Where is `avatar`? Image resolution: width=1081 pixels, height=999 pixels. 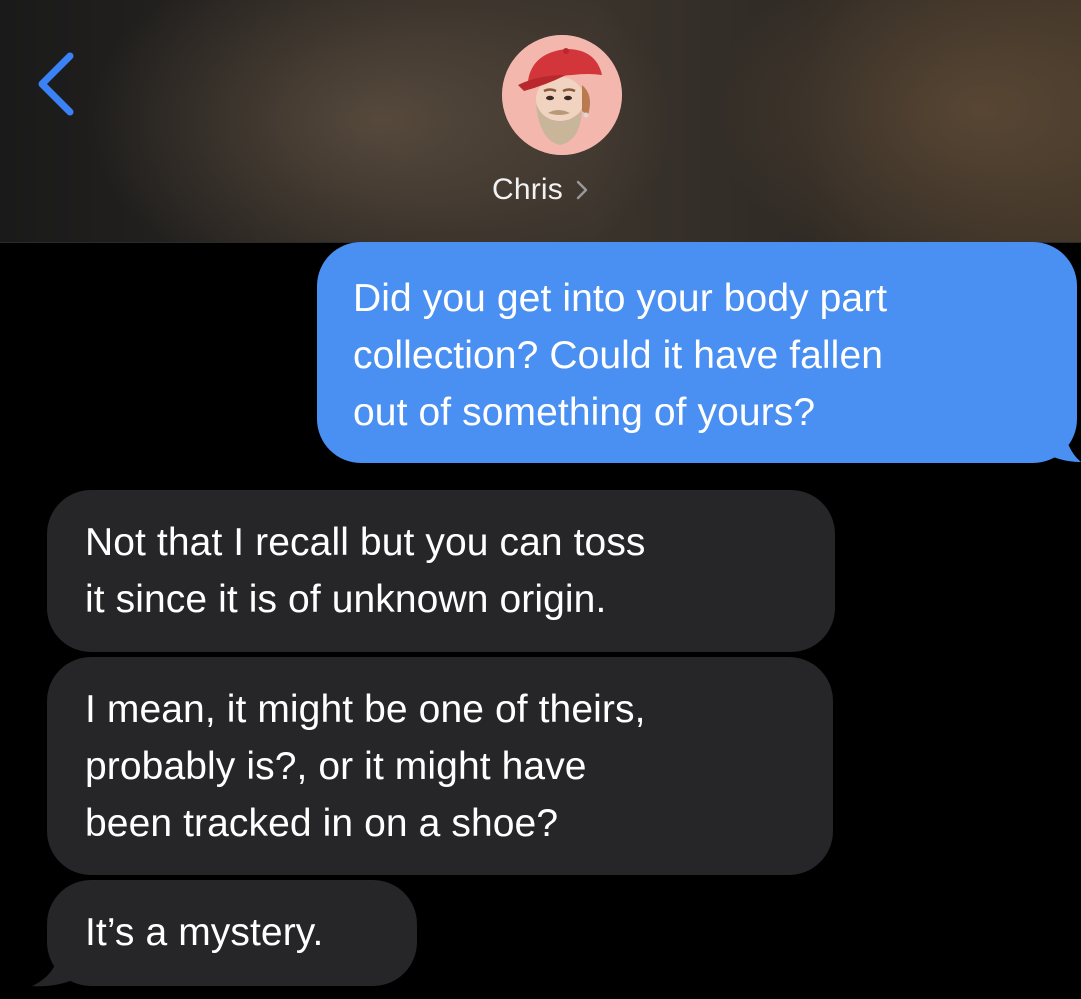 avatar is located at coordinates (562, 95).